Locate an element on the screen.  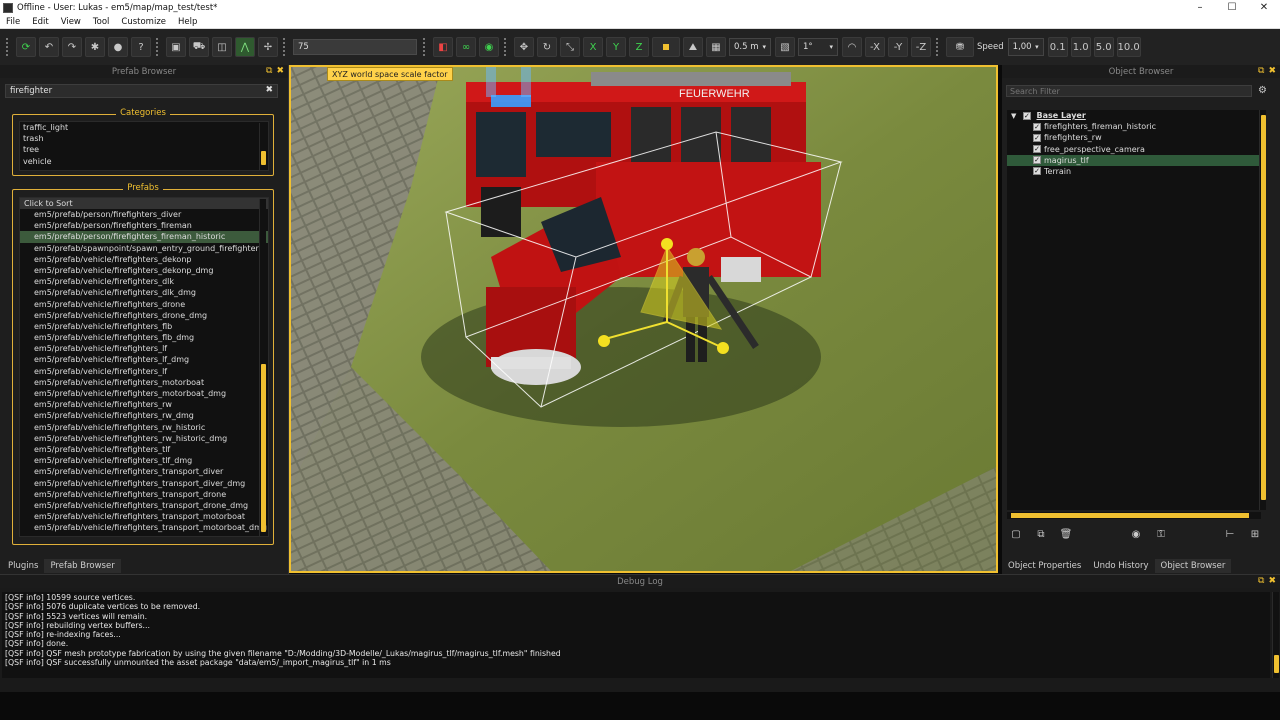
category-item: tree is located at coordinates (145, 149).